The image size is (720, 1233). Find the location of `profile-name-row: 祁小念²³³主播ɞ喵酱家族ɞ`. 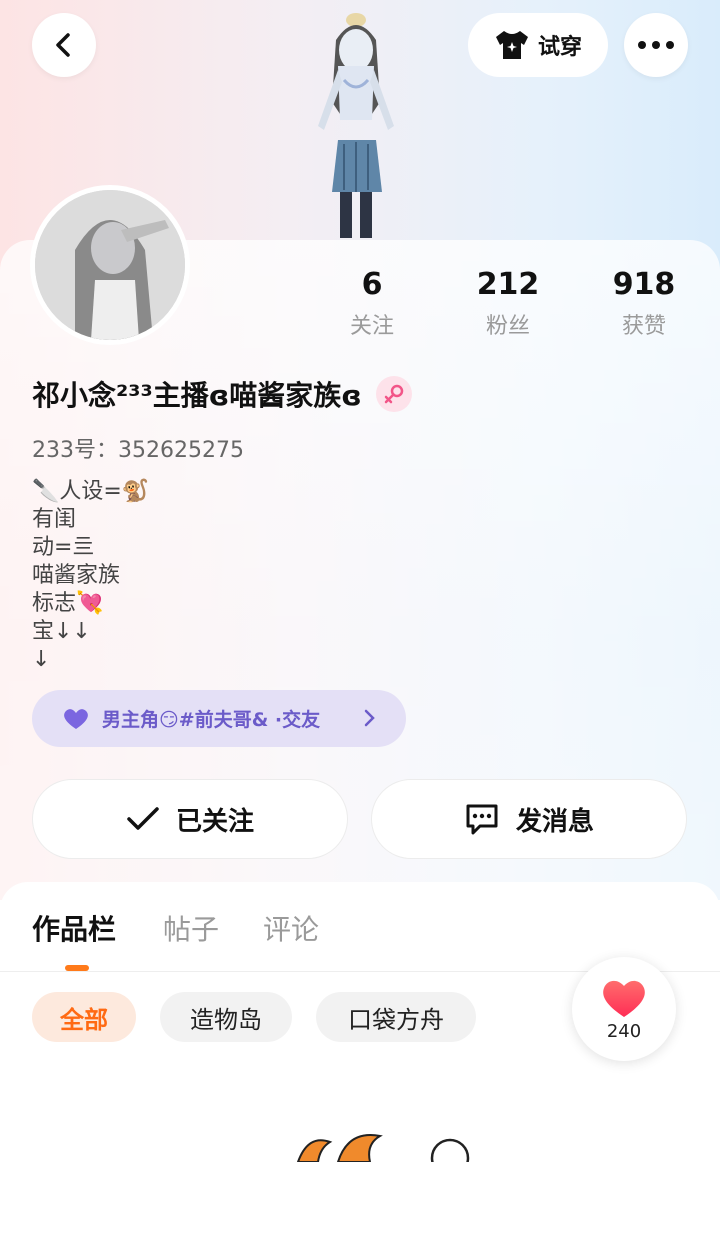

profile-name-row: 祁小念²³³主播ɞ喵酱家族ɞ is located at coordinates (222, 394).